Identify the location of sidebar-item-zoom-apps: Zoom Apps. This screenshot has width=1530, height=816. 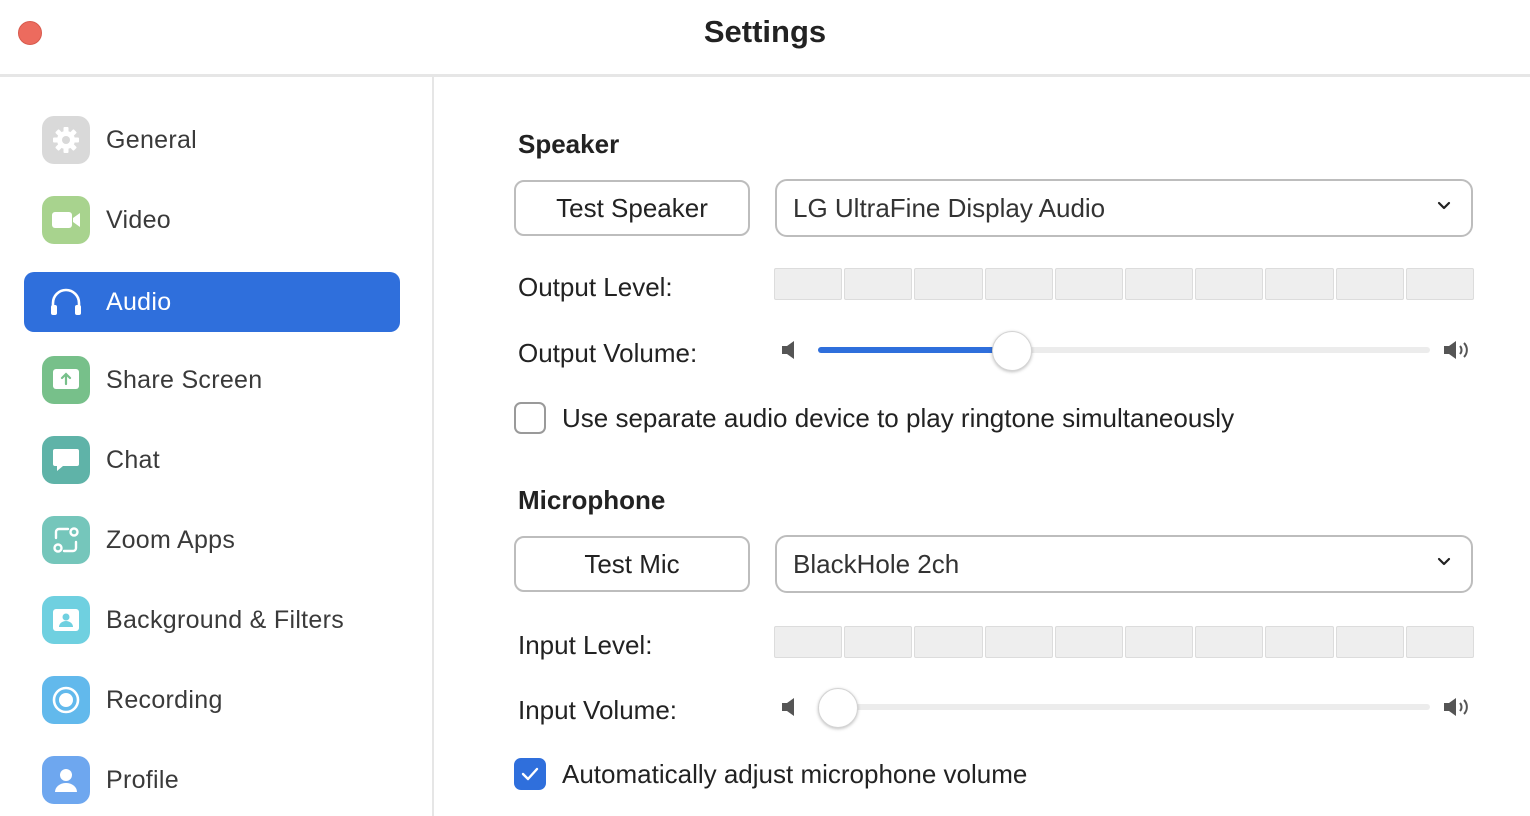
(212, 540).